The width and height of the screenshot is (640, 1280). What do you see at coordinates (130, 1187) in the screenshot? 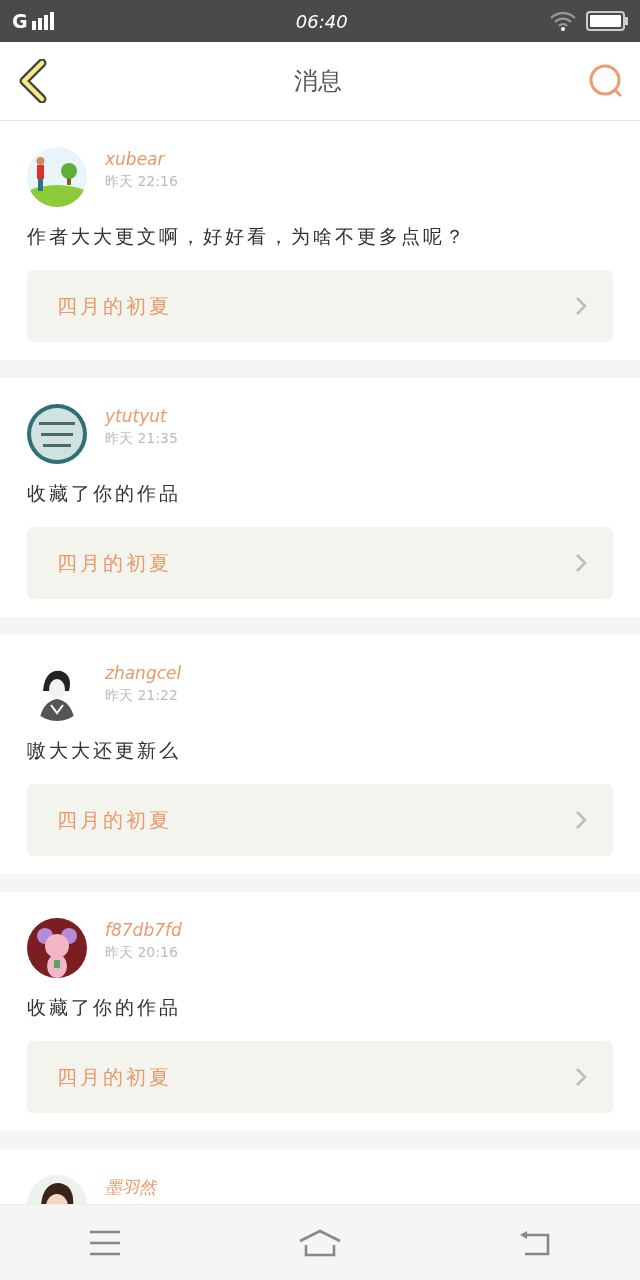
I see `user-name: 墨羽然` at bounding box center [130, 1187].